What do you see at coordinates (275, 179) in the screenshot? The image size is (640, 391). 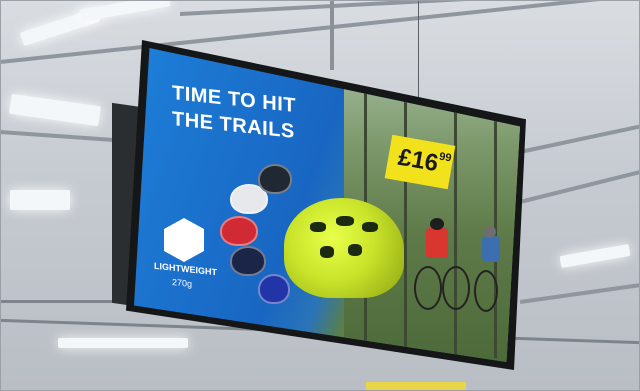 I see `helmet-black` at bounding box center [275, 179].